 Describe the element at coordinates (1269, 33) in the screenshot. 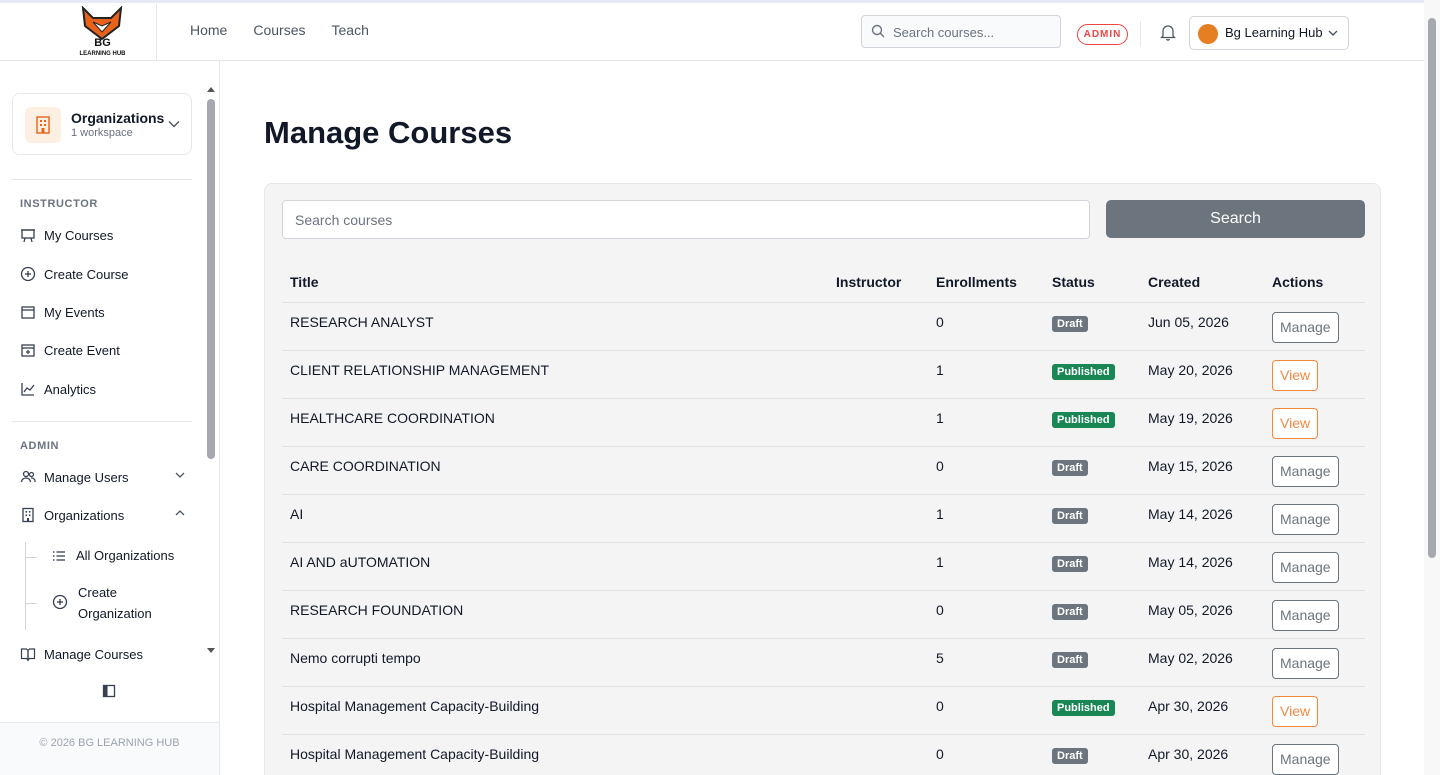

I see `account-menu: Bg Learning Hub` at that location.